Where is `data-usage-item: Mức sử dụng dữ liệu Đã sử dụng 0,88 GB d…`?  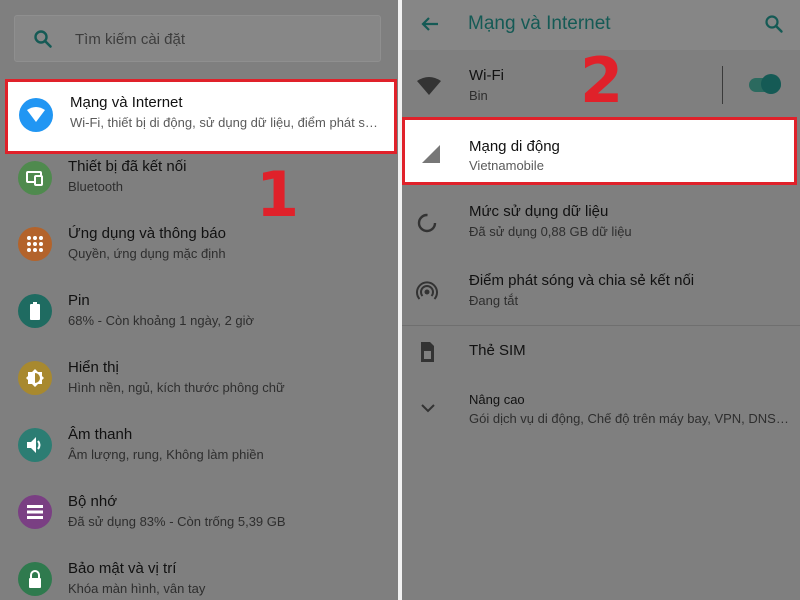 data-usage-item: Mức sử dụng dữ liệu Đã sử dụng 0,88 GB d… is located at coordinates (601, 223).